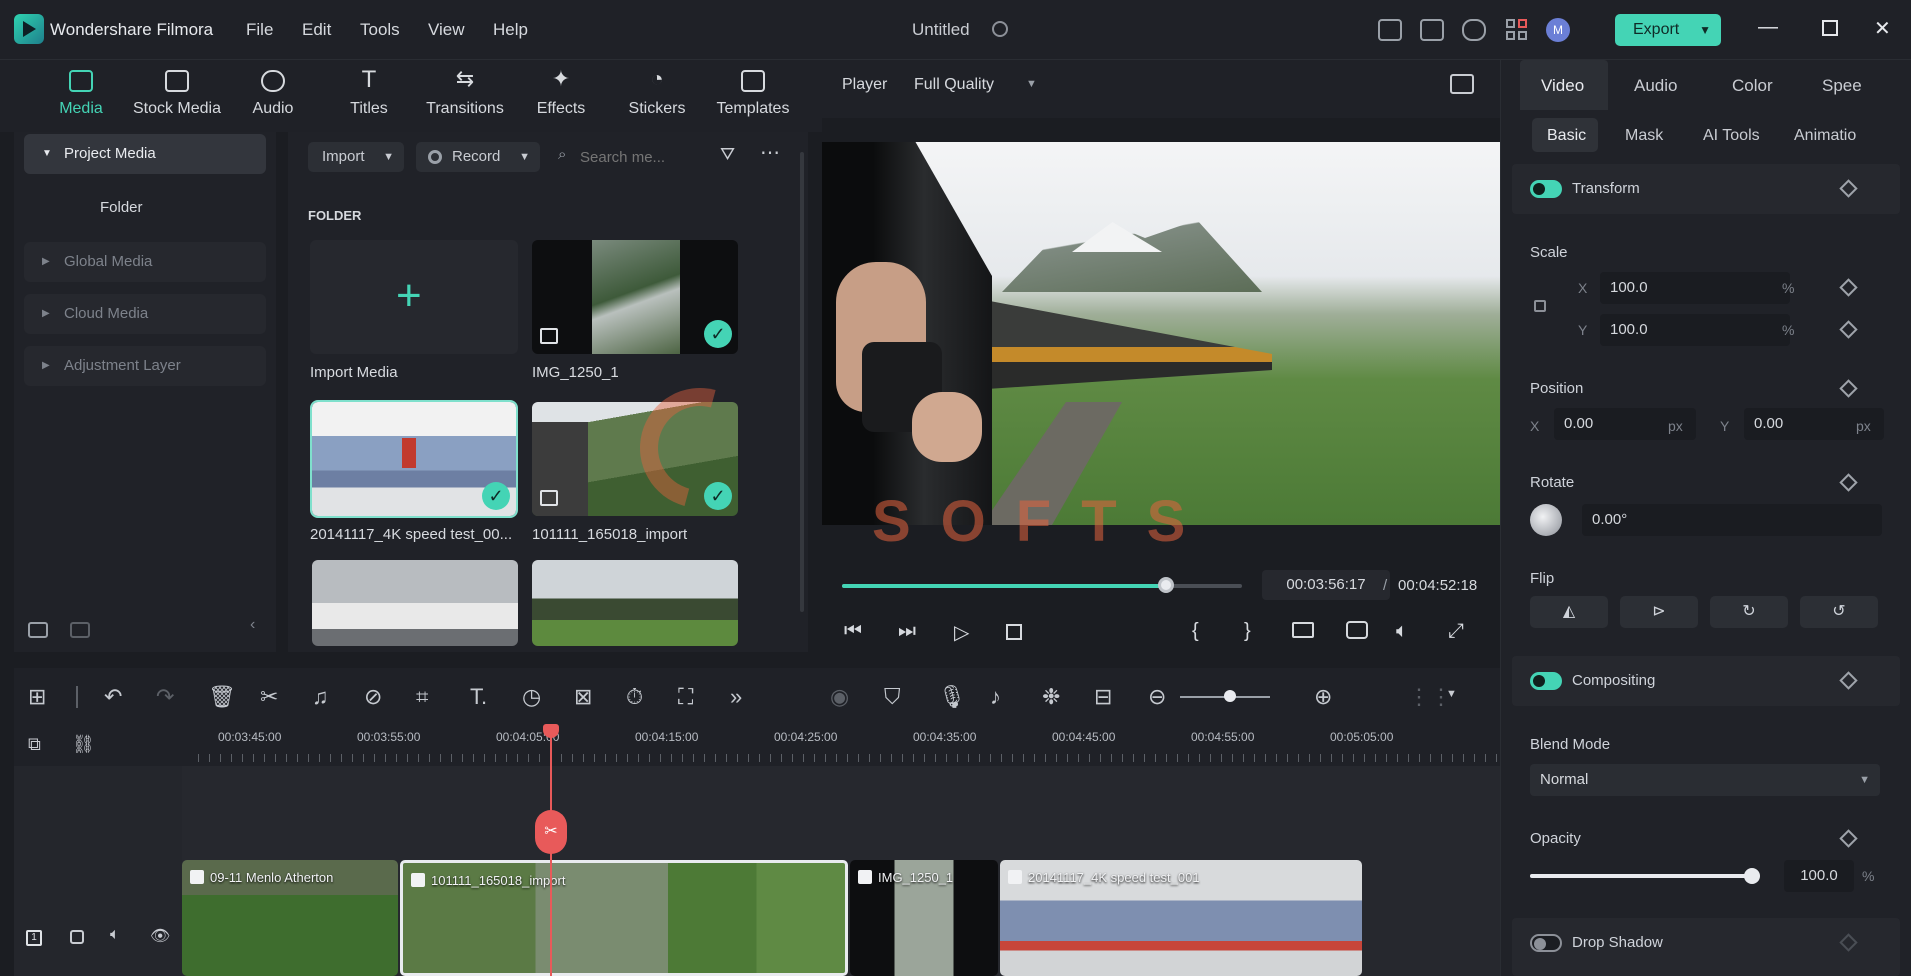  I want to click on media-thumb-img-1250: ✓, so click(635, 297).